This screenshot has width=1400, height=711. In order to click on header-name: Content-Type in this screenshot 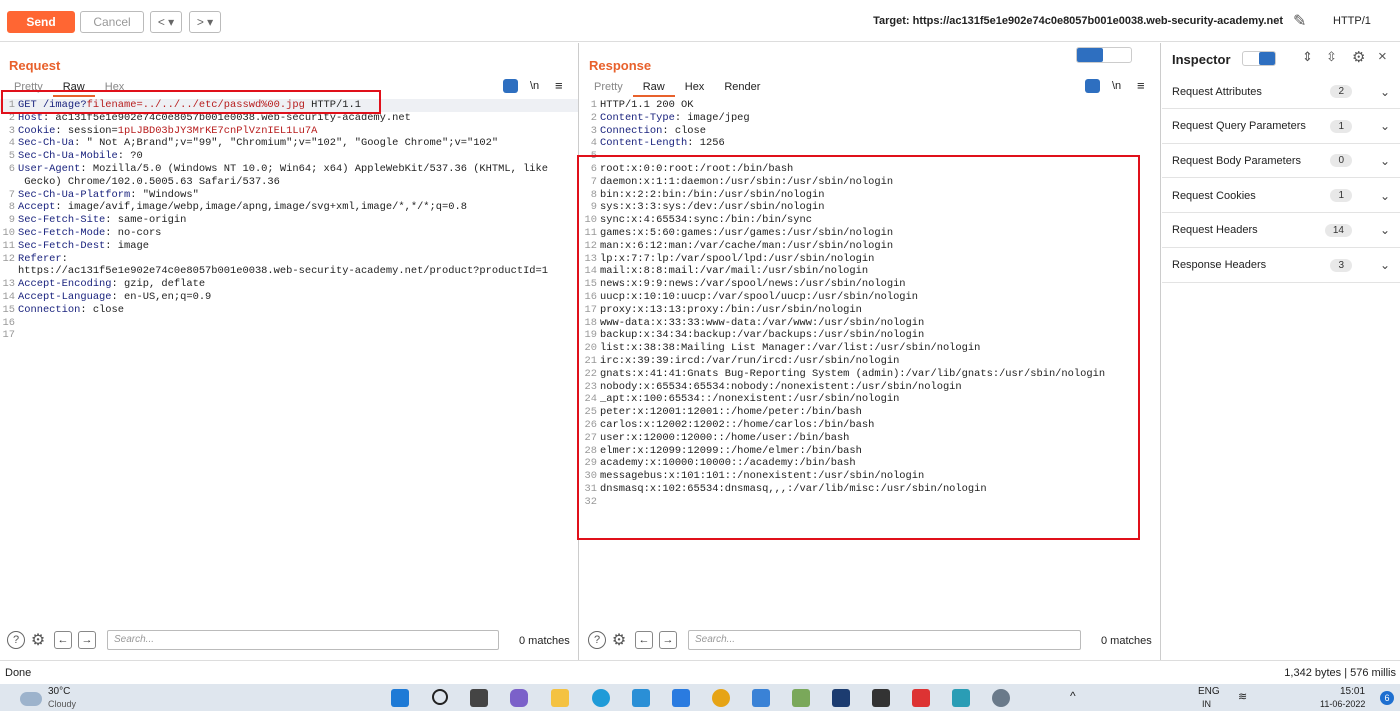, I will do `click(637, 117)`.